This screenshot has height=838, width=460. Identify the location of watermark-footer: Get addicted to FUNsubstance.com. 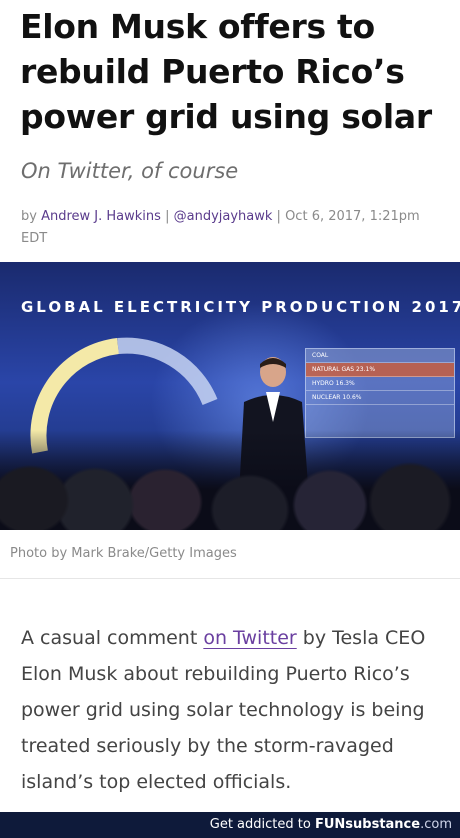
(230, 825).